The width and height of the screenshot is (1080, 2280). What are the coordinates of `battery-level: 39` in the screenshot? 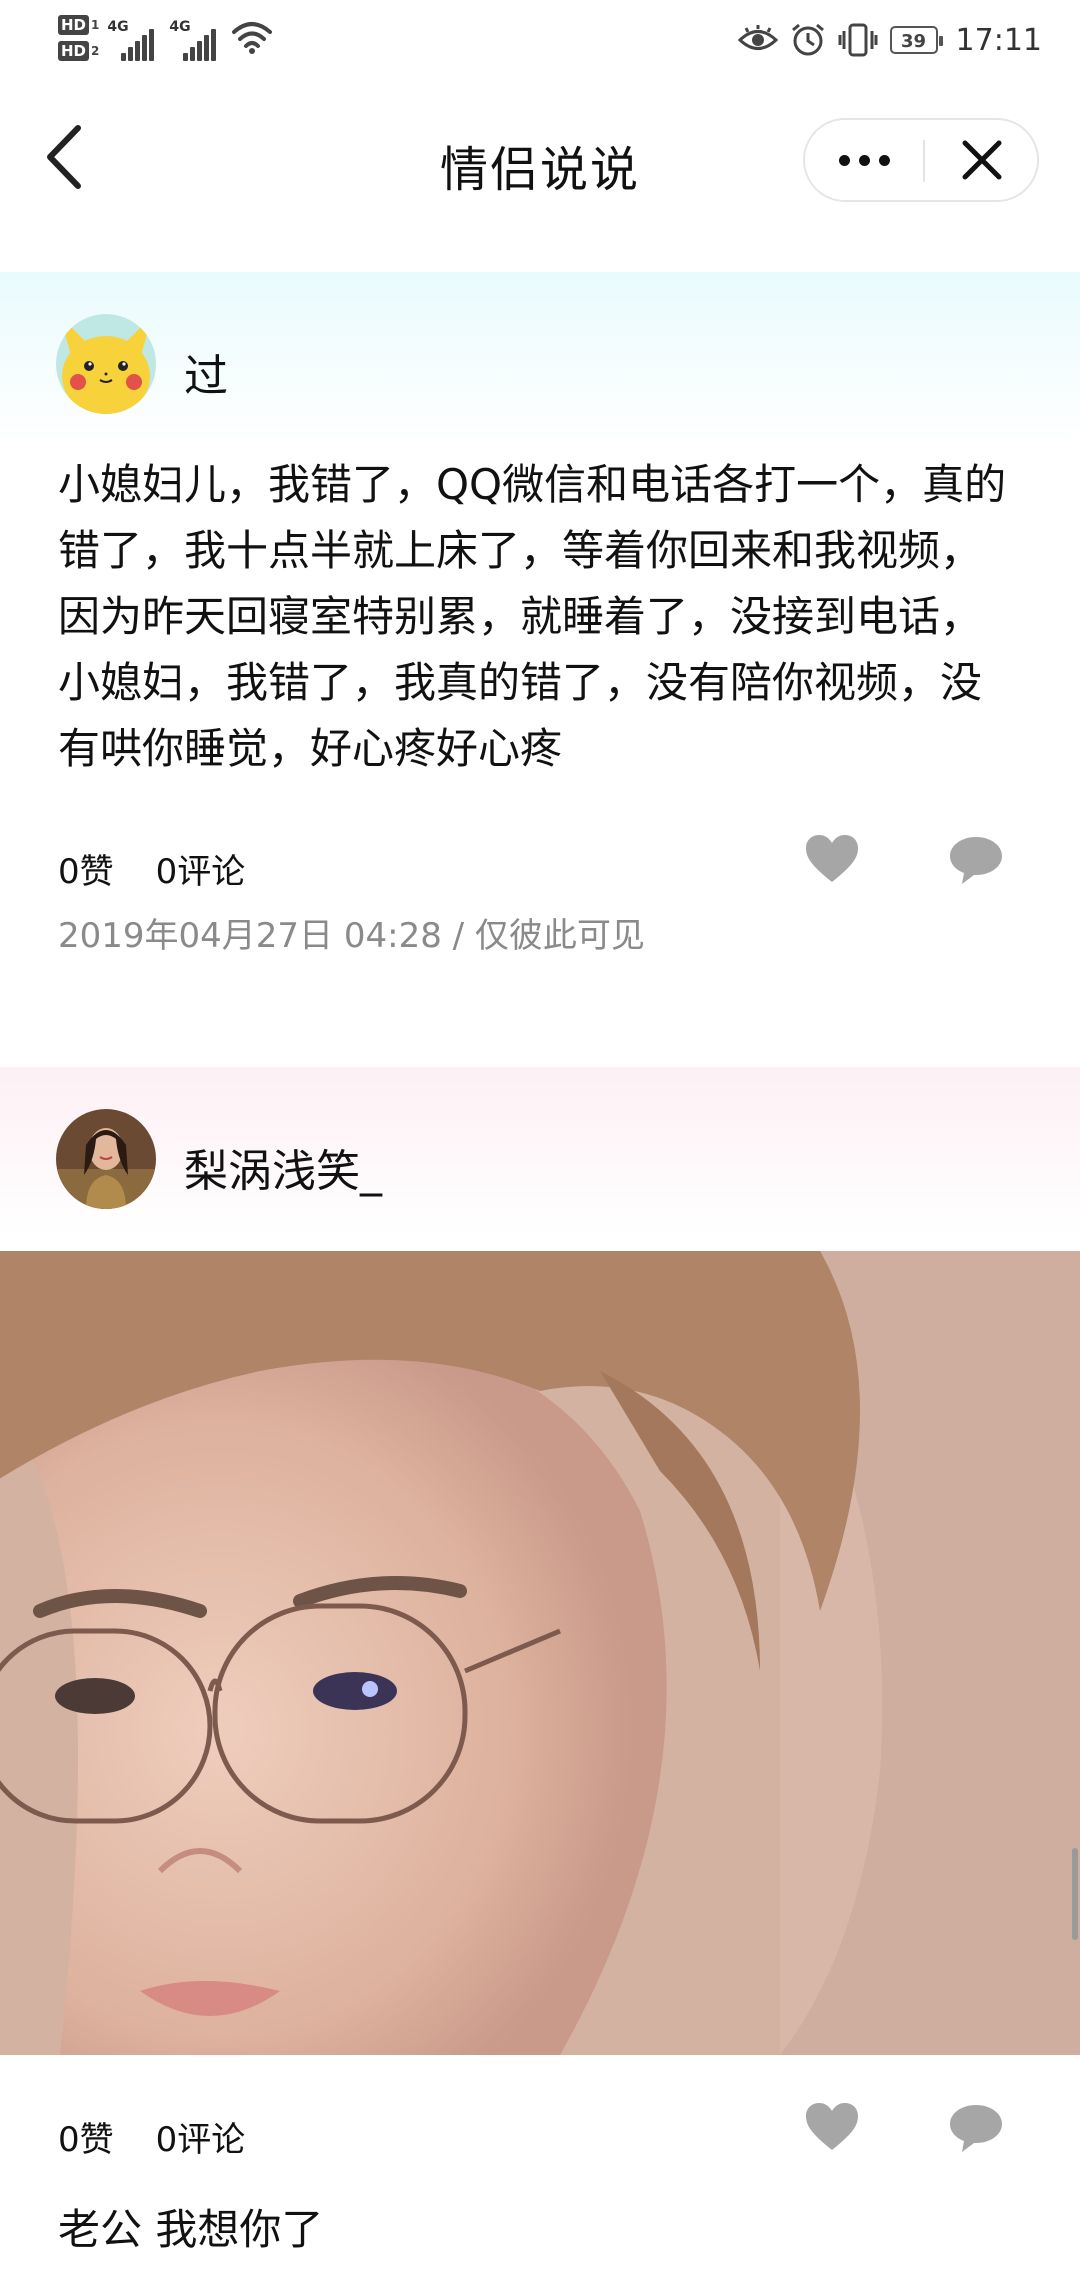 It's located at (914, 41).